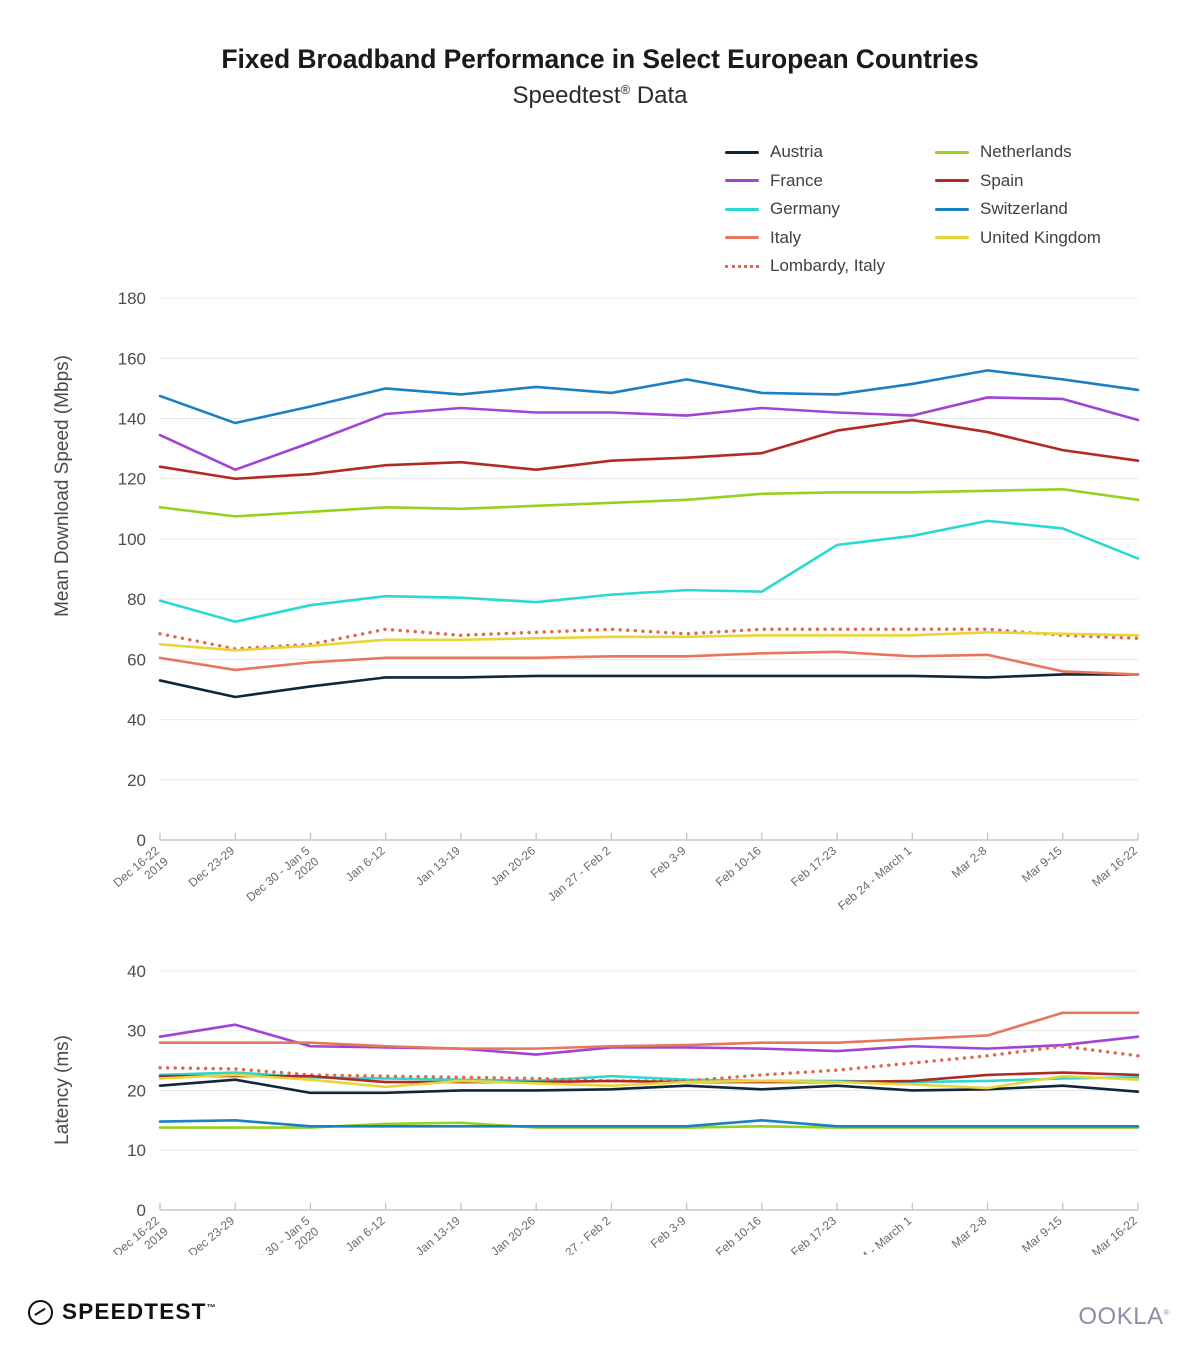  What do you see at coordinates (1040, 209) in the screenshot?
I see `legend-item-switzerland: Switzerland` at bounding box center [1040, 209].